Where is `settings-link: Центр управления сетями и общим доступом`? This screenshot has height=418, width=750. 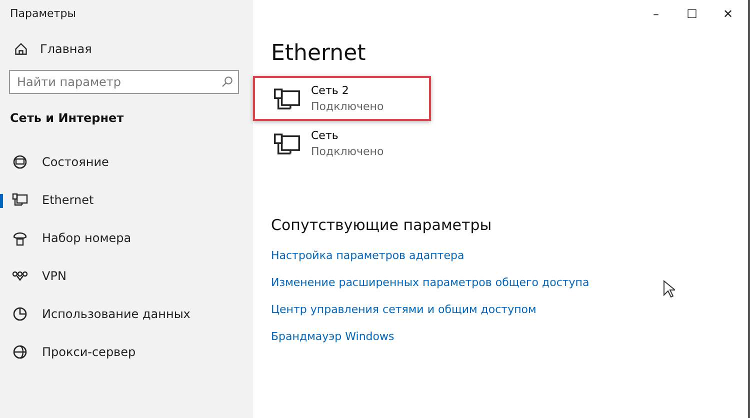
settings-link: Центр управления сетями и общим доступом is located at coordinates (403, 309).